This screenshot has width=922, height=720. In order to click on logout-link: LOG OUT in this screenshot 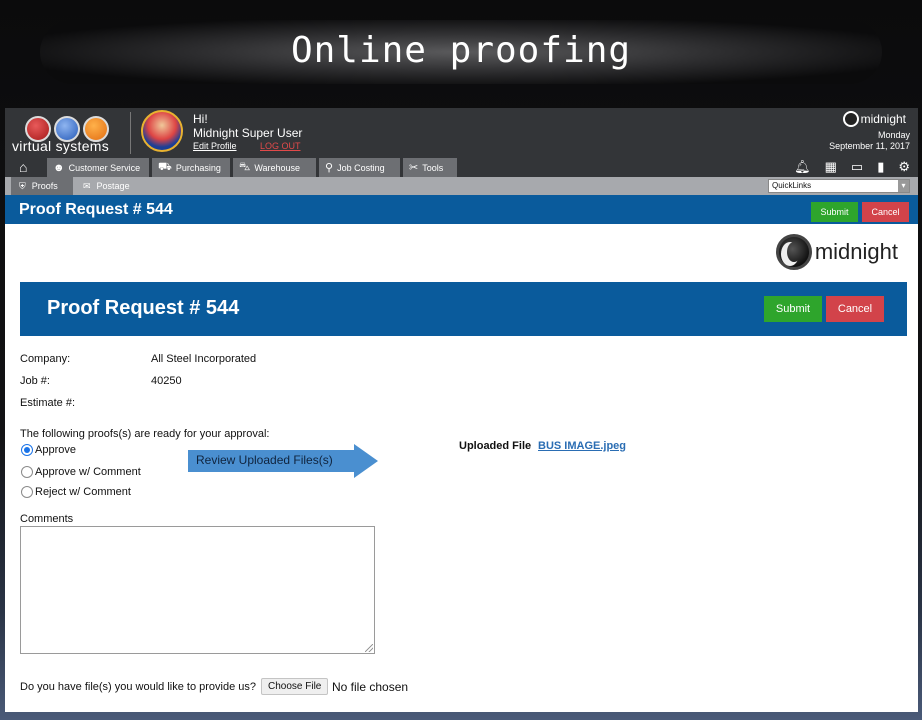, I will do `click(280, 146)`.